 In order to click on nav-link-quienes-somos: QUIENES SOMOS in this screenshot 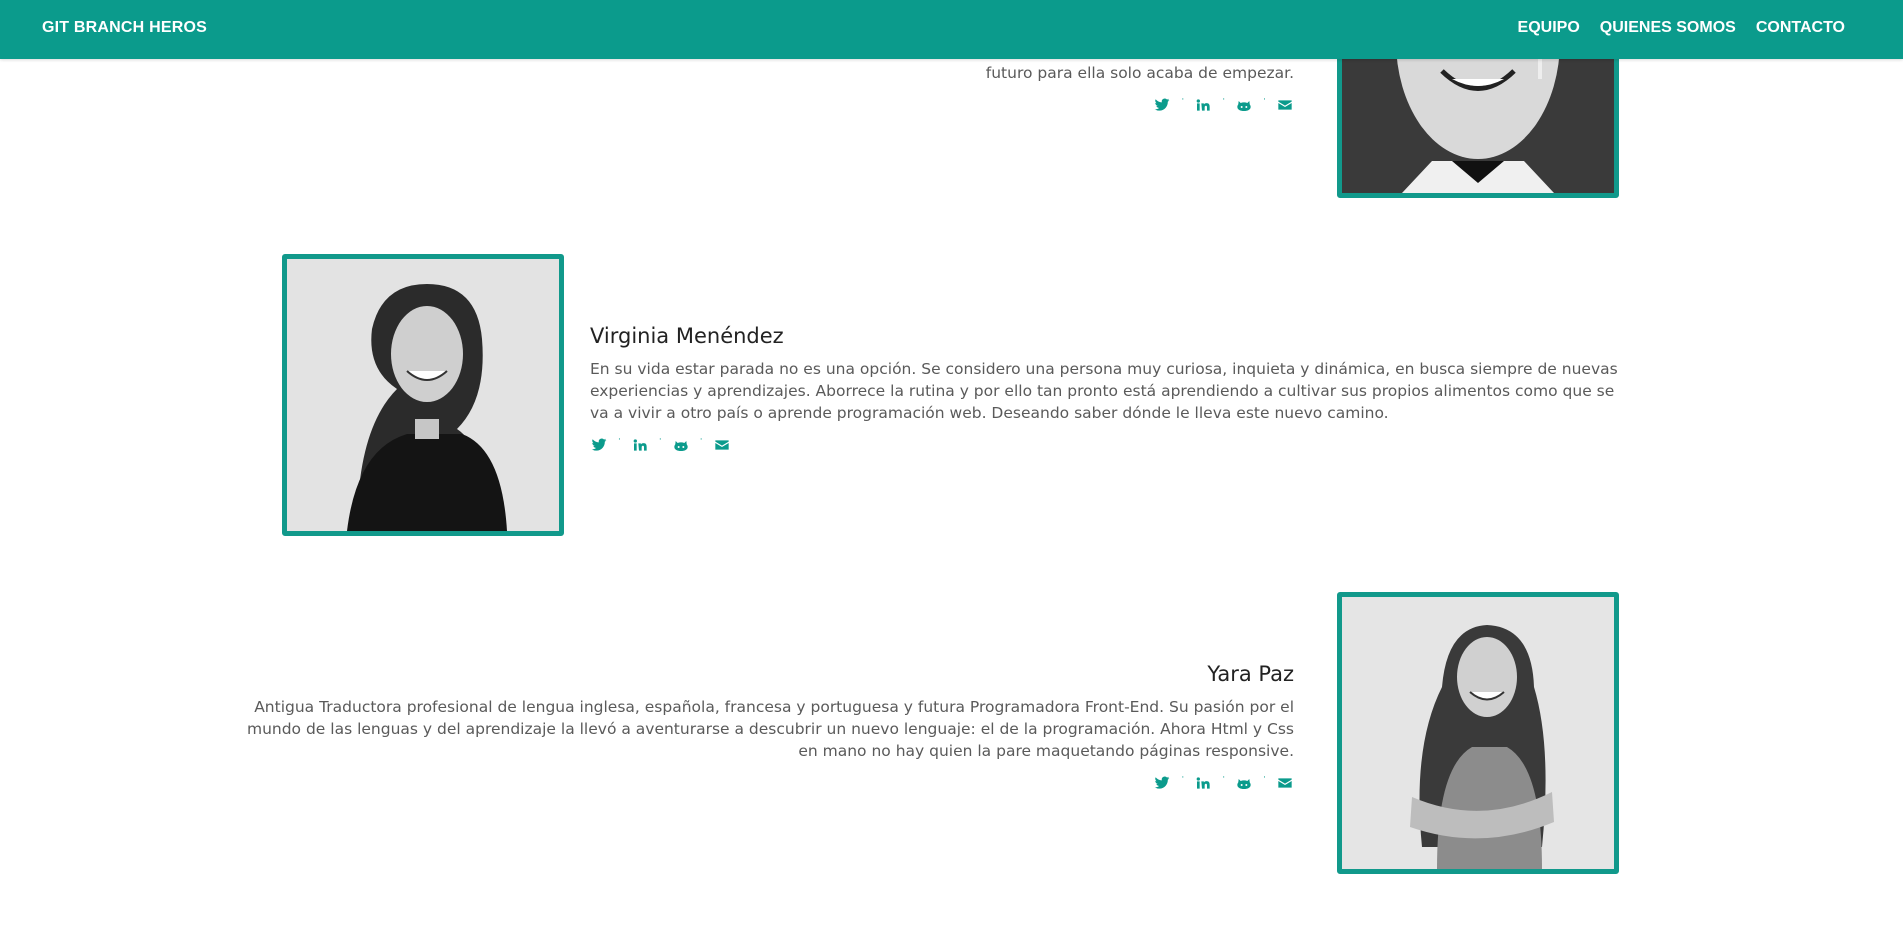, I will do `click(1668, 28)`.